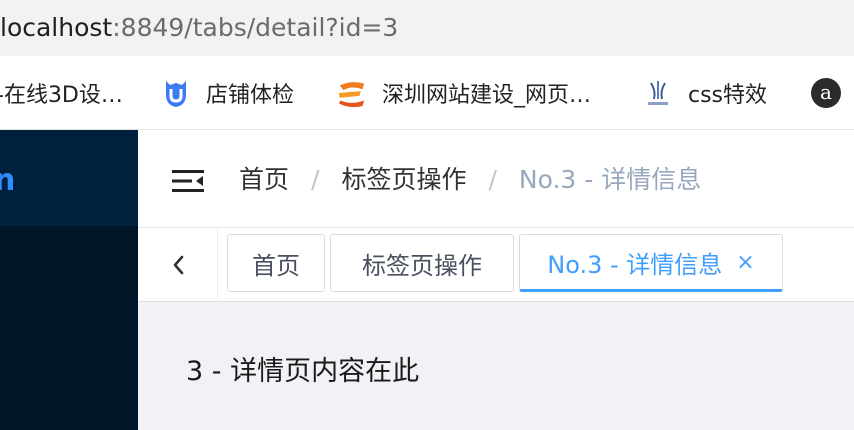  I want to click on tab-tab-operations: 标签页操作, so click(422, 263).